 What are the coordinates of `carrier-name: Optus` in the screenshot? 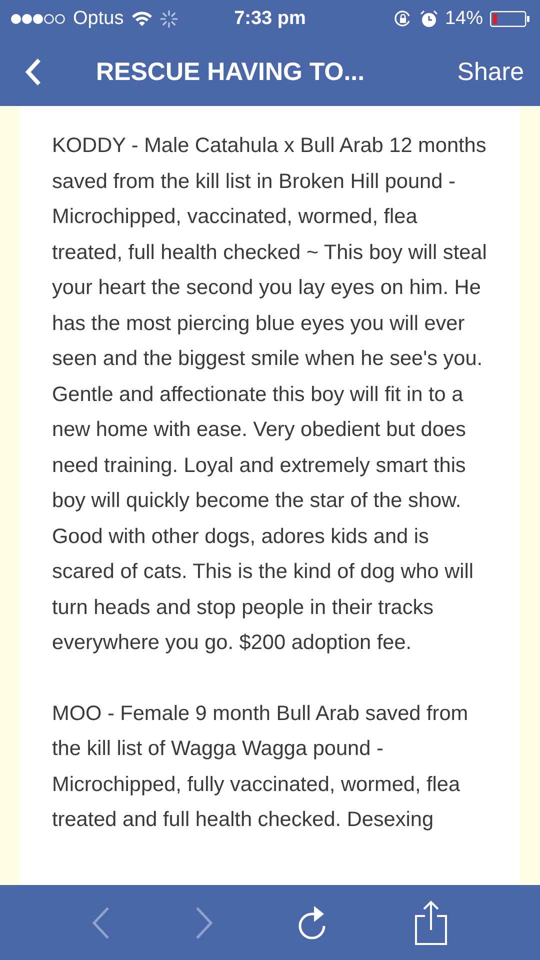 It's located at (98, 19).